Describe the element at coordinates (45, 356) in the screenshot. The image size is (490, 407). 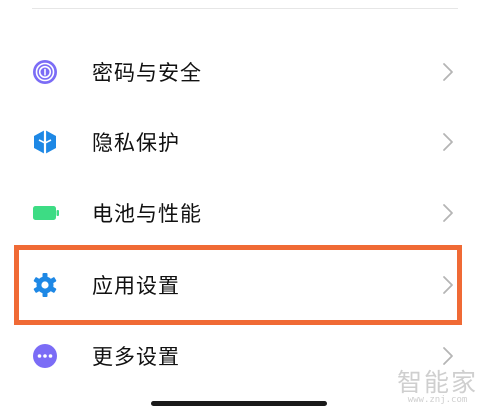
I see `more-dots-icon` at that location.